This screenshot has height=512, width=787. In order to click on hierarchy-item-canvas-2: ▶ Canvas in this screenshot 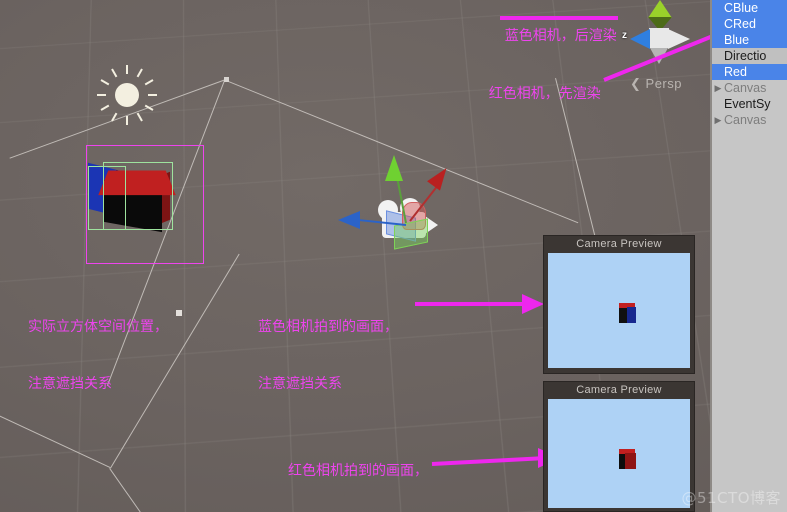, I will do `click(749, 120)`.